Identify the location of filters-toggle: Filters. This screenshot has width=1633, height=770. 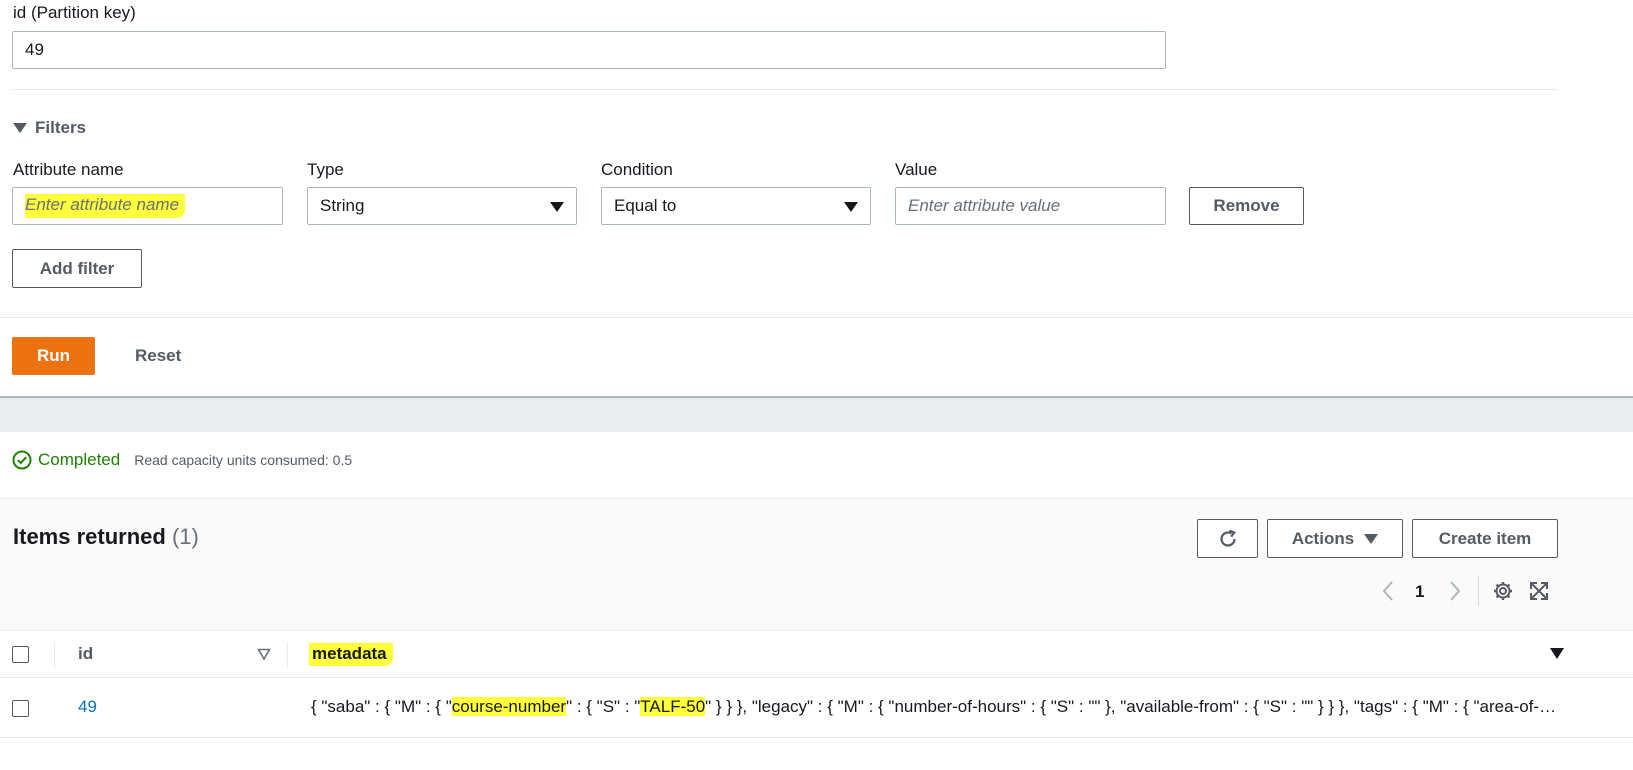
(49, 128).